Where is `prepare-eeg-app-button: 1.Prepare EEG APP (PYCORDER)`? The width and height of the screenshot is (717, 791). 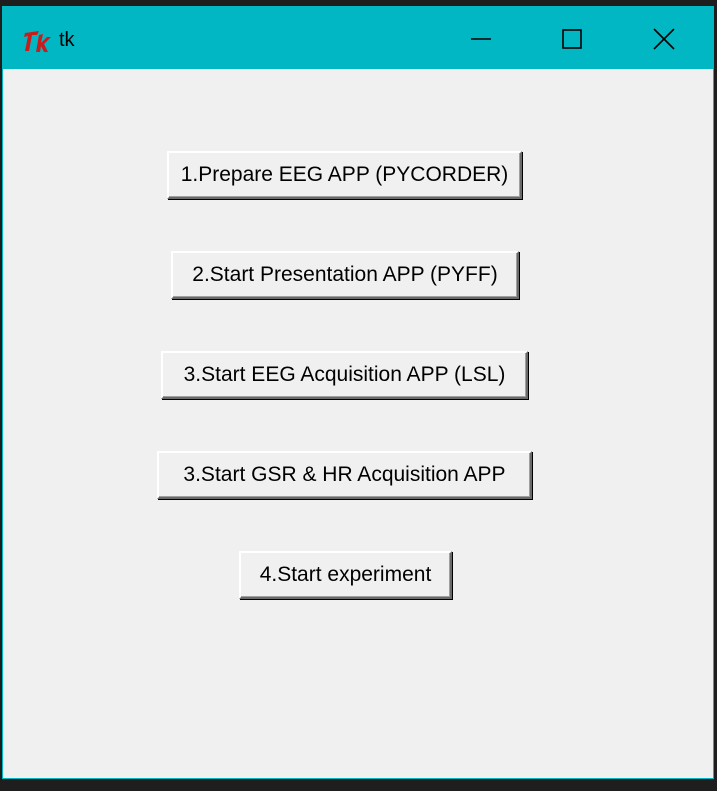 prepare-eeg-app-button: 1.Prepare EEG APP (PYCORDER) is located at coordinates (344, 175).